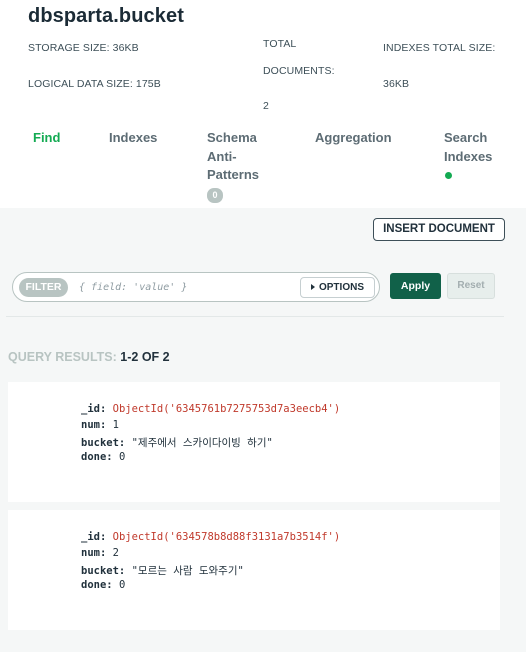 The image size is (526, 652). What do you see at coordinates (266, 106) in the screenshot?
I see `total-documents-value: 2` at bounding box center [266, 106].